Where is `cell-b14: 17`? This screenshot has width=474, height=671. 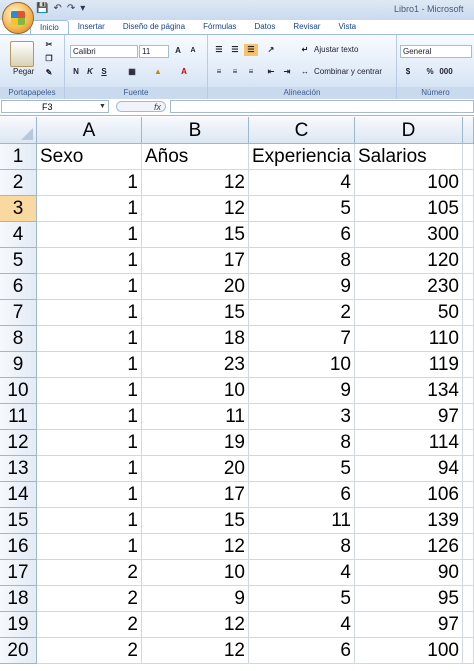
cell-b14: 17 is located at coordinates (195, 495).